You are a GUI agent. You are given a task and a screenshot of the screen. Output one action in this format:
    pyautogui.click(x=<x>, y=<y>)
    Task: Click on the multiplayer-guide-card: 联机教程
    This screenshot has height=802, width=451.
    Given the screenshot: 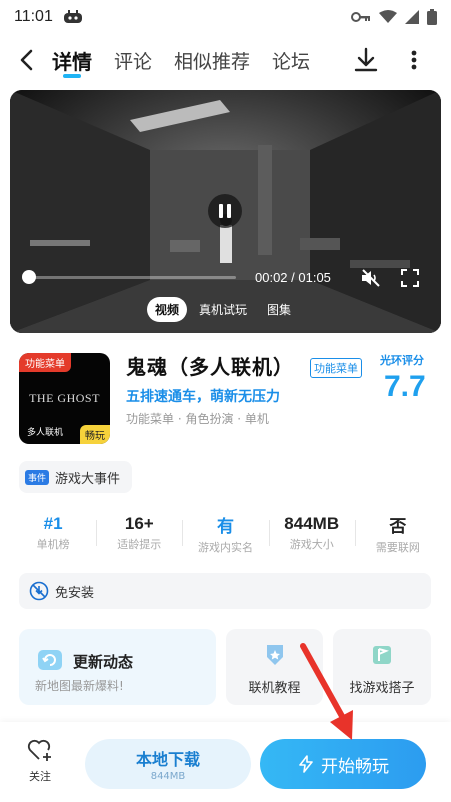 What is the action you would take?
    pyautogui.click(x=274, y=667)
    